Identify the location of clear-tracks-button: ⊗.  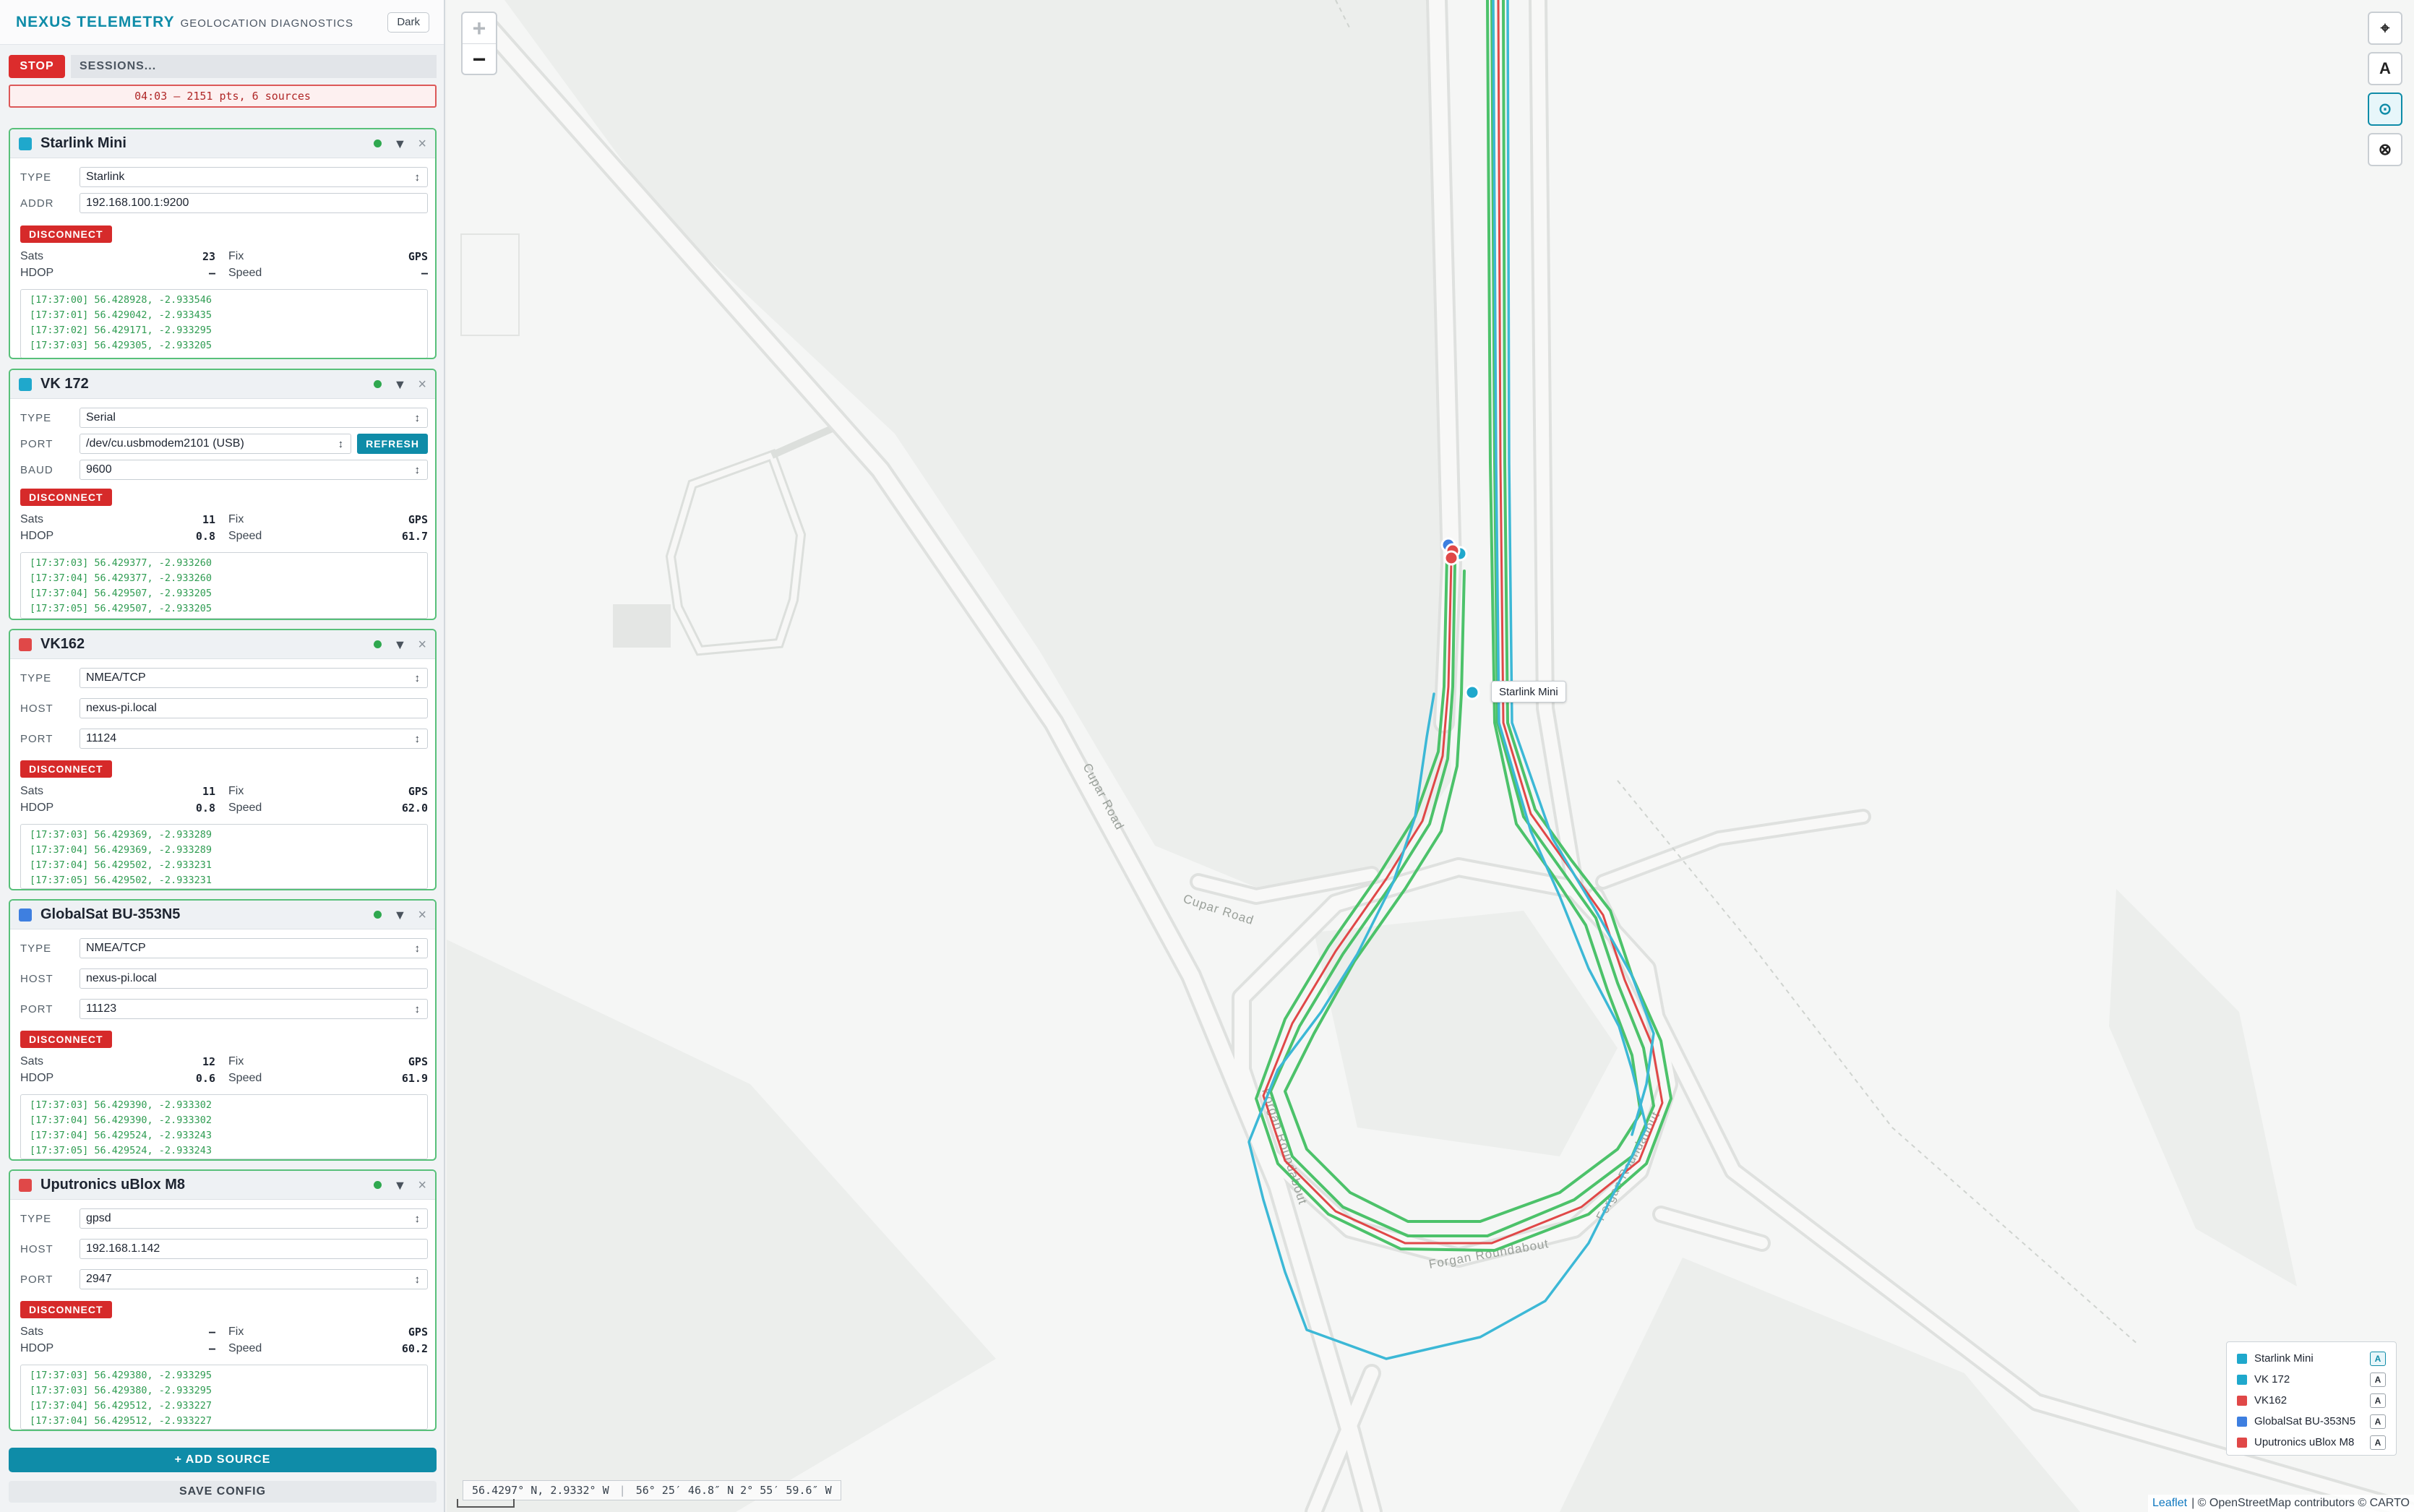
(2385, 149).